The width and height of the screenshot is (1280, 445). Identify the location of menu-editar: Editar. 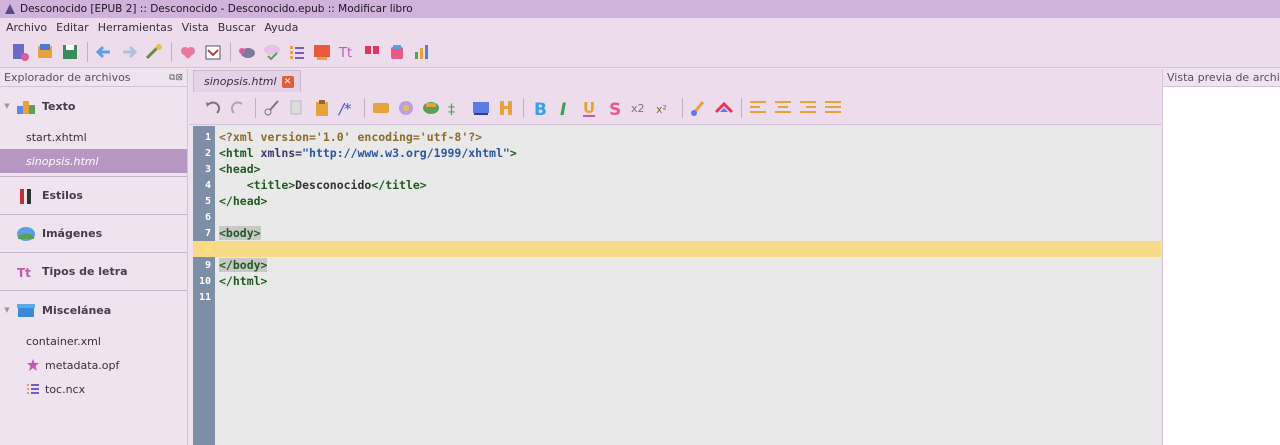
(72, 27).